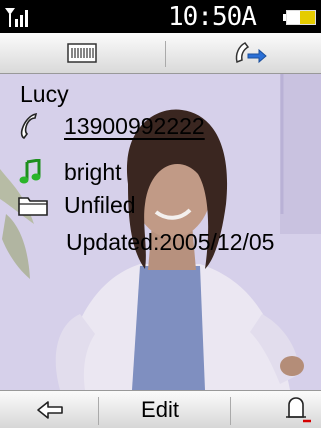 The width and height of the screenshot is (321, 428). I want to click on bell-button, so click(296, 409).